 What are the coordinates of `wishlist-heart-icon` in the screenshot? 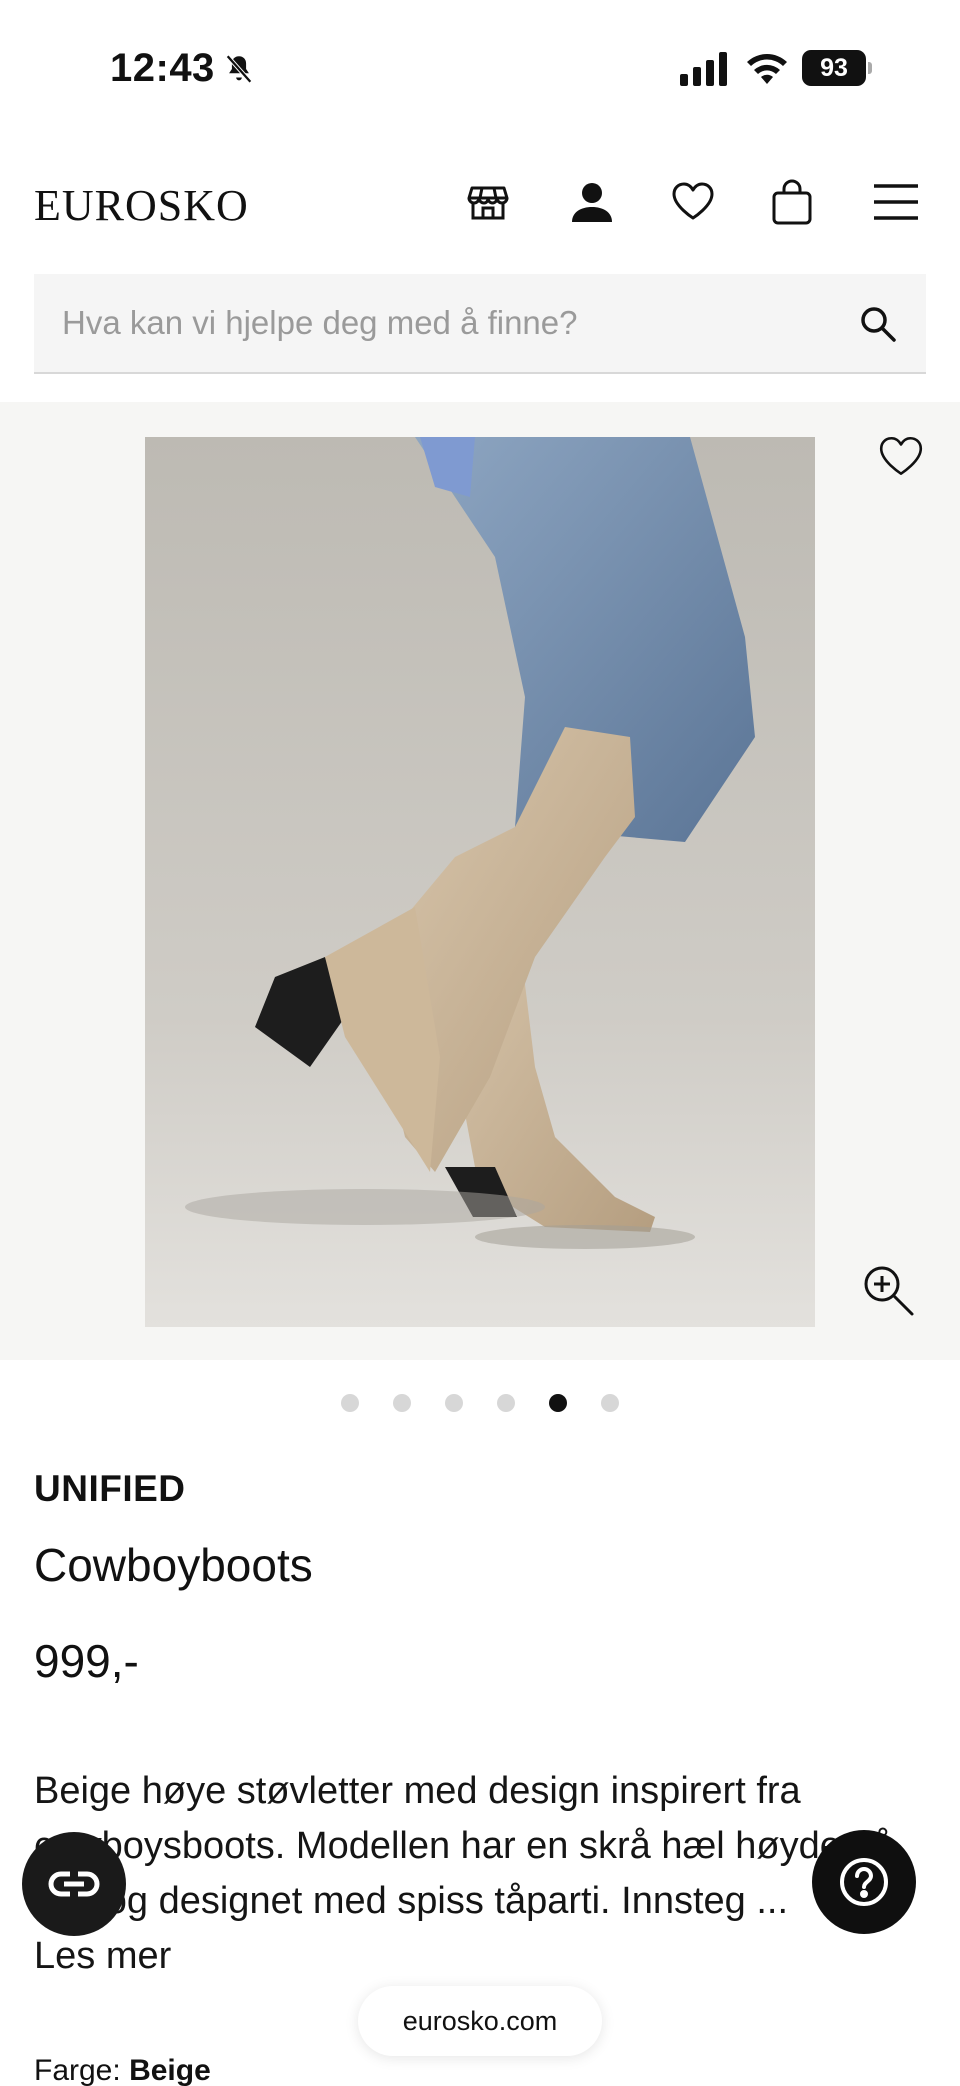 It's located at (693, 202).